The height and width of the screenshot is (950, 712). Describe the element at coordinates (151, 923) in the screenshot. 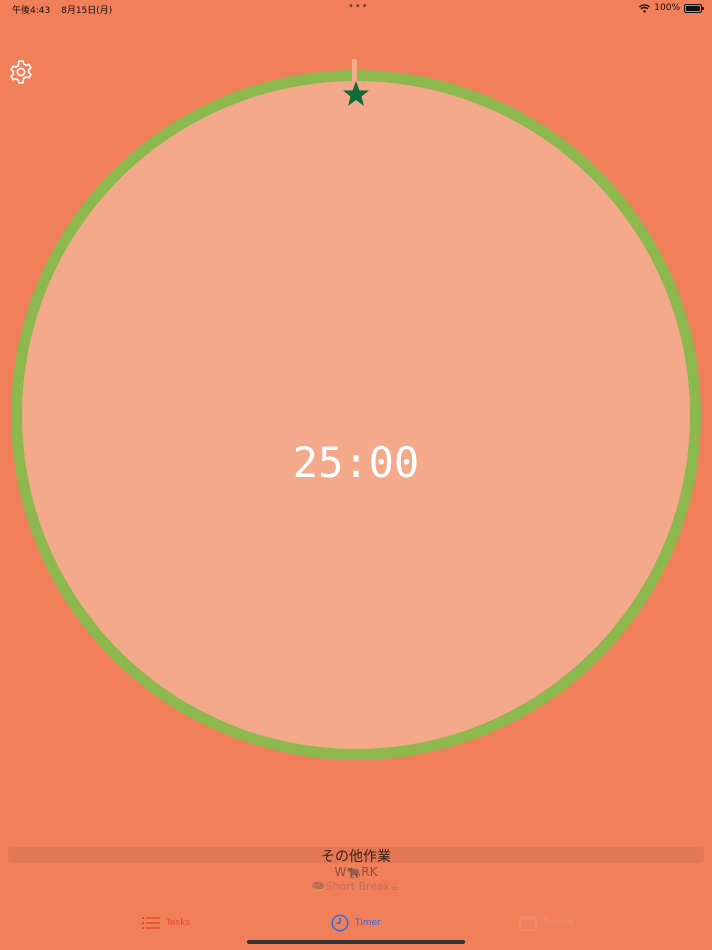

I see `list-icon` at that location.